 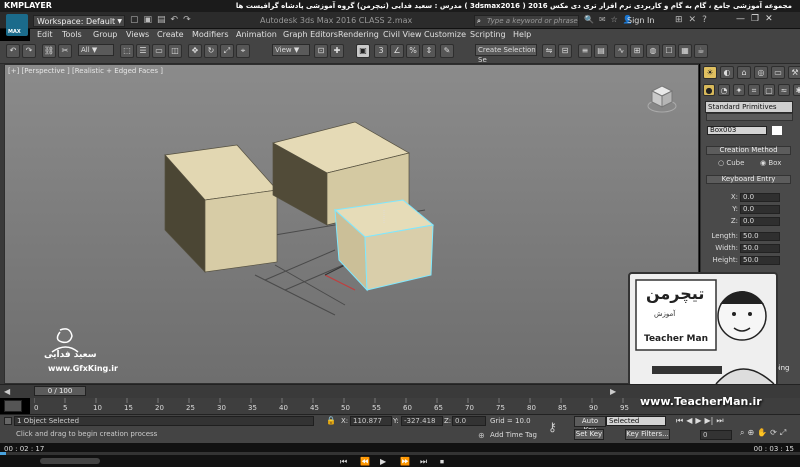 What do you see at coordinates (195, 51) in the screenshot?
I see `move-icon: ✥` at bounding box center [195, 51].